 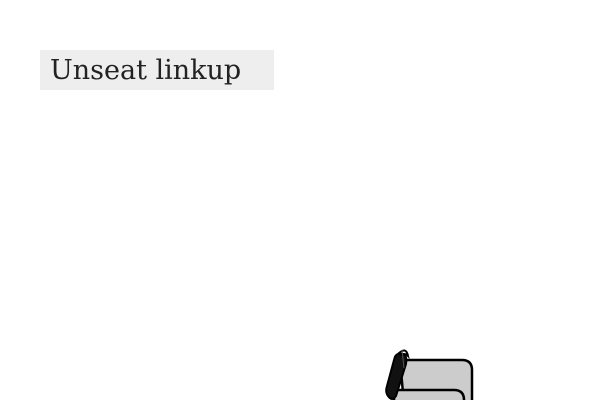 I want to click on unseat-linkup-label: Unseat linkup, so click(x=146, y=70).